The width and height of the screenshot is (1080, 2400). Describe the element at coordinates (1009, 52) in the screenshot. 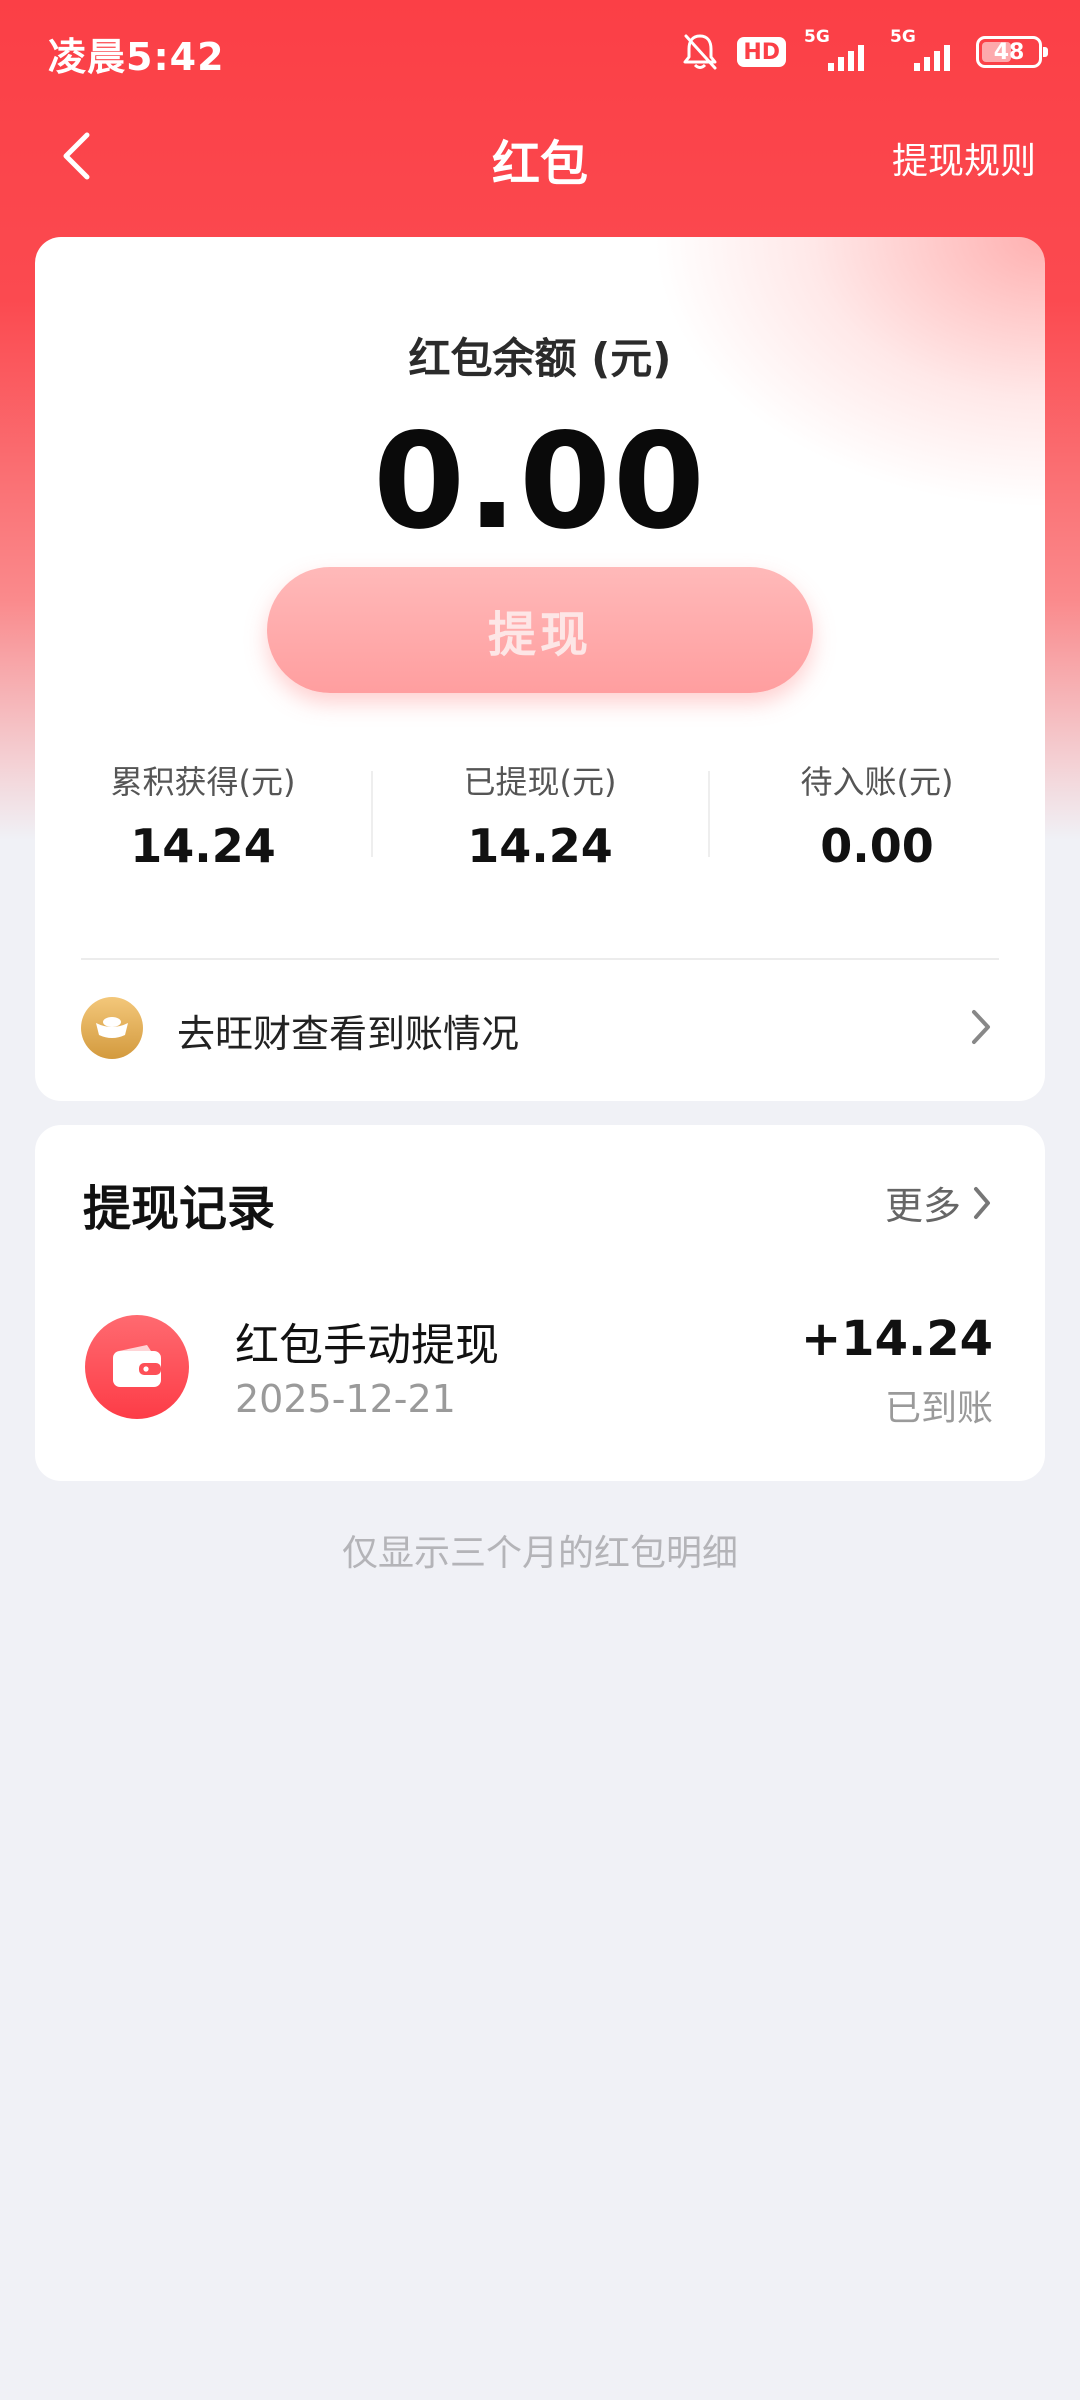

I see `battery-level: 48` at that location.